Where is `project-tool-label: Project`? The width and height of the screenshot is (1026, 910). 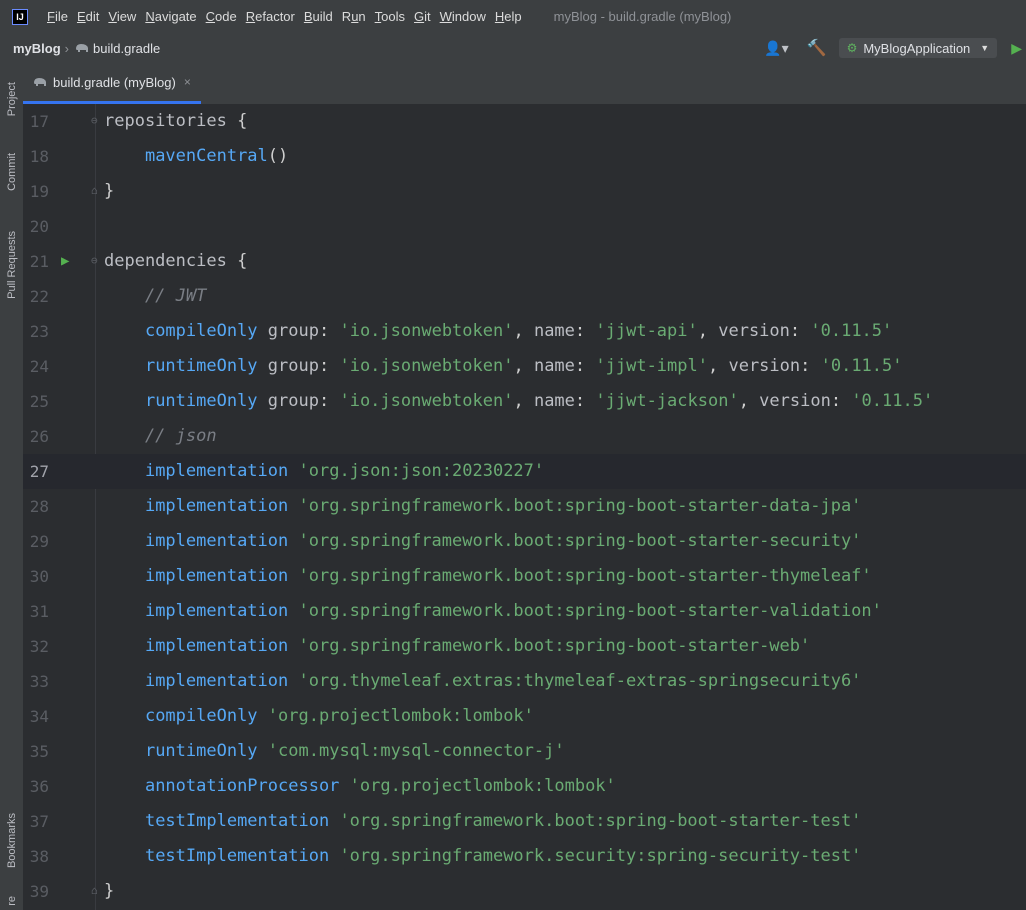 project-tool-label: Project is located at coordinates (11, 99).